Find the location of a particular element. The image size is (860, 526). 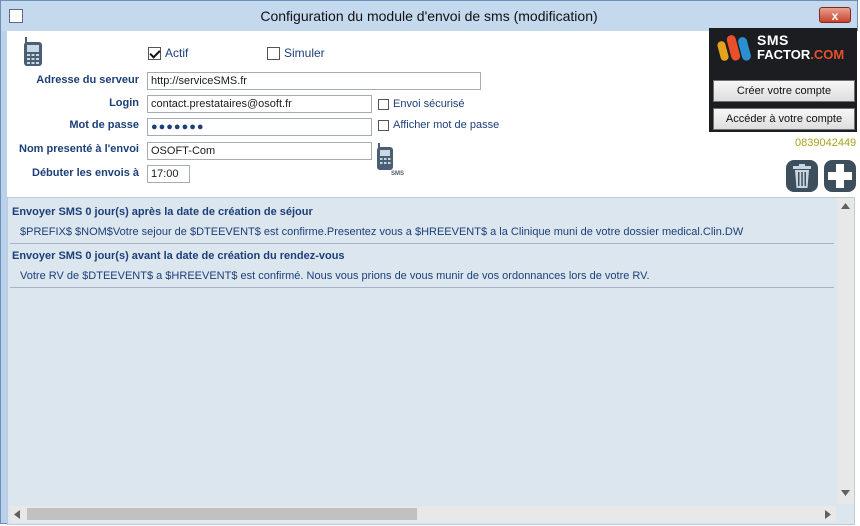

logo-com-word: .COM is located at coordinates (827, 54).